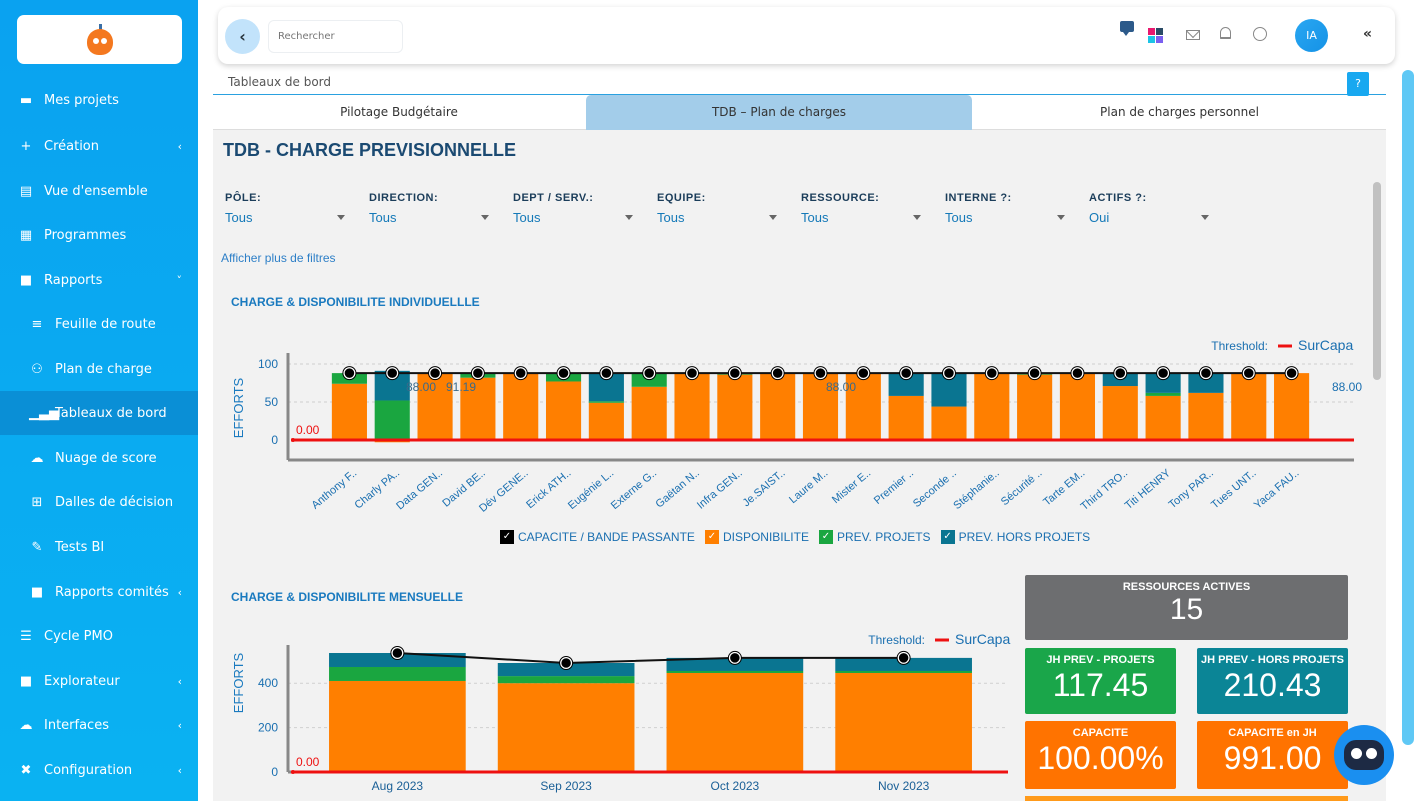 Image resolution: width=1418 pixels, height=801 pixels. I want to click on chat-icon, so click(1127, 26).